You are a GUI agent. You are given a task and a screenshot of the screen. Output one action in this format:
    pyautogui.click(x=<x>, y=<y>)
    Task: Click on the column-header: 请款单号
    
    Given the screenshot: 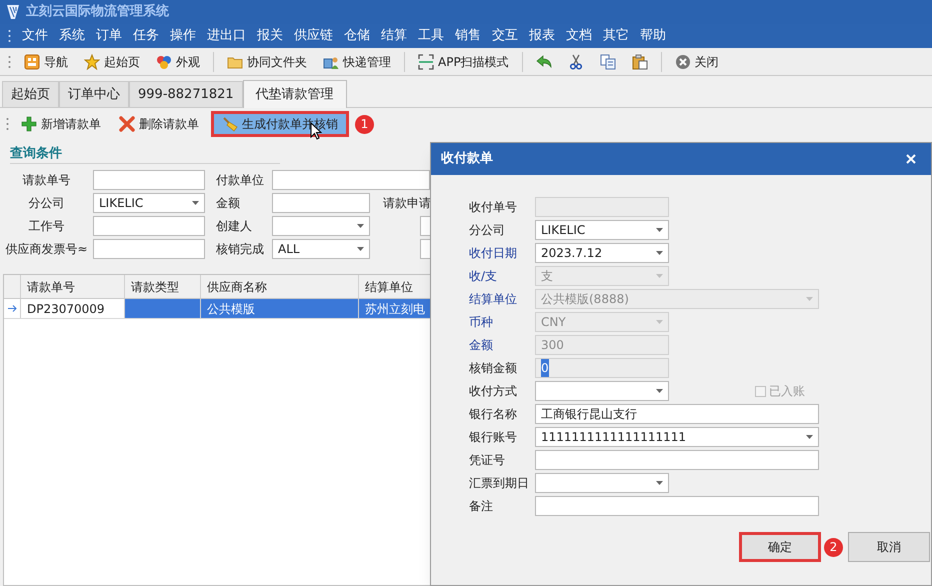 What is the action you would take?
    pyautogui.click(x=73, y=286)
    